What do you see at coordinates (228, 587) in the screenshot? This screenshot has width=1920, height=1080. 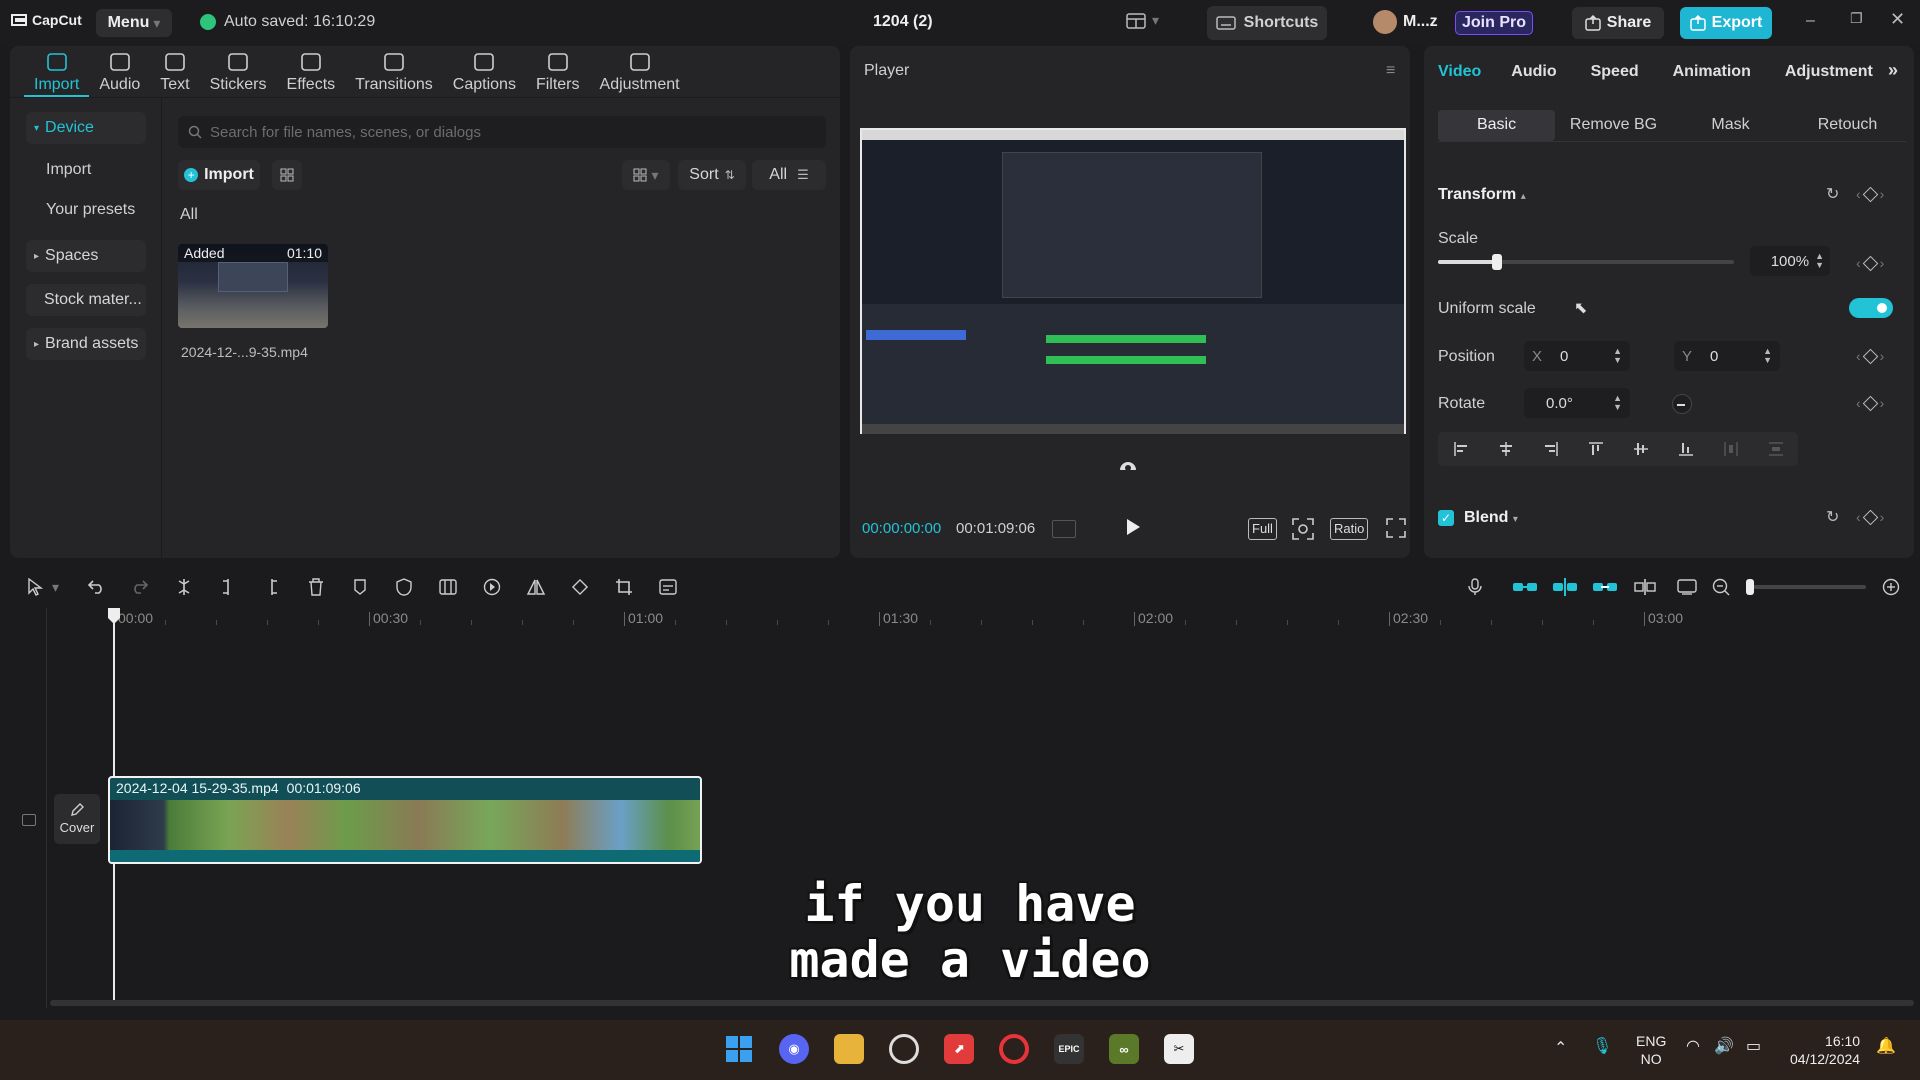 I see `split-left-icon` at bounding box center [228, 587].